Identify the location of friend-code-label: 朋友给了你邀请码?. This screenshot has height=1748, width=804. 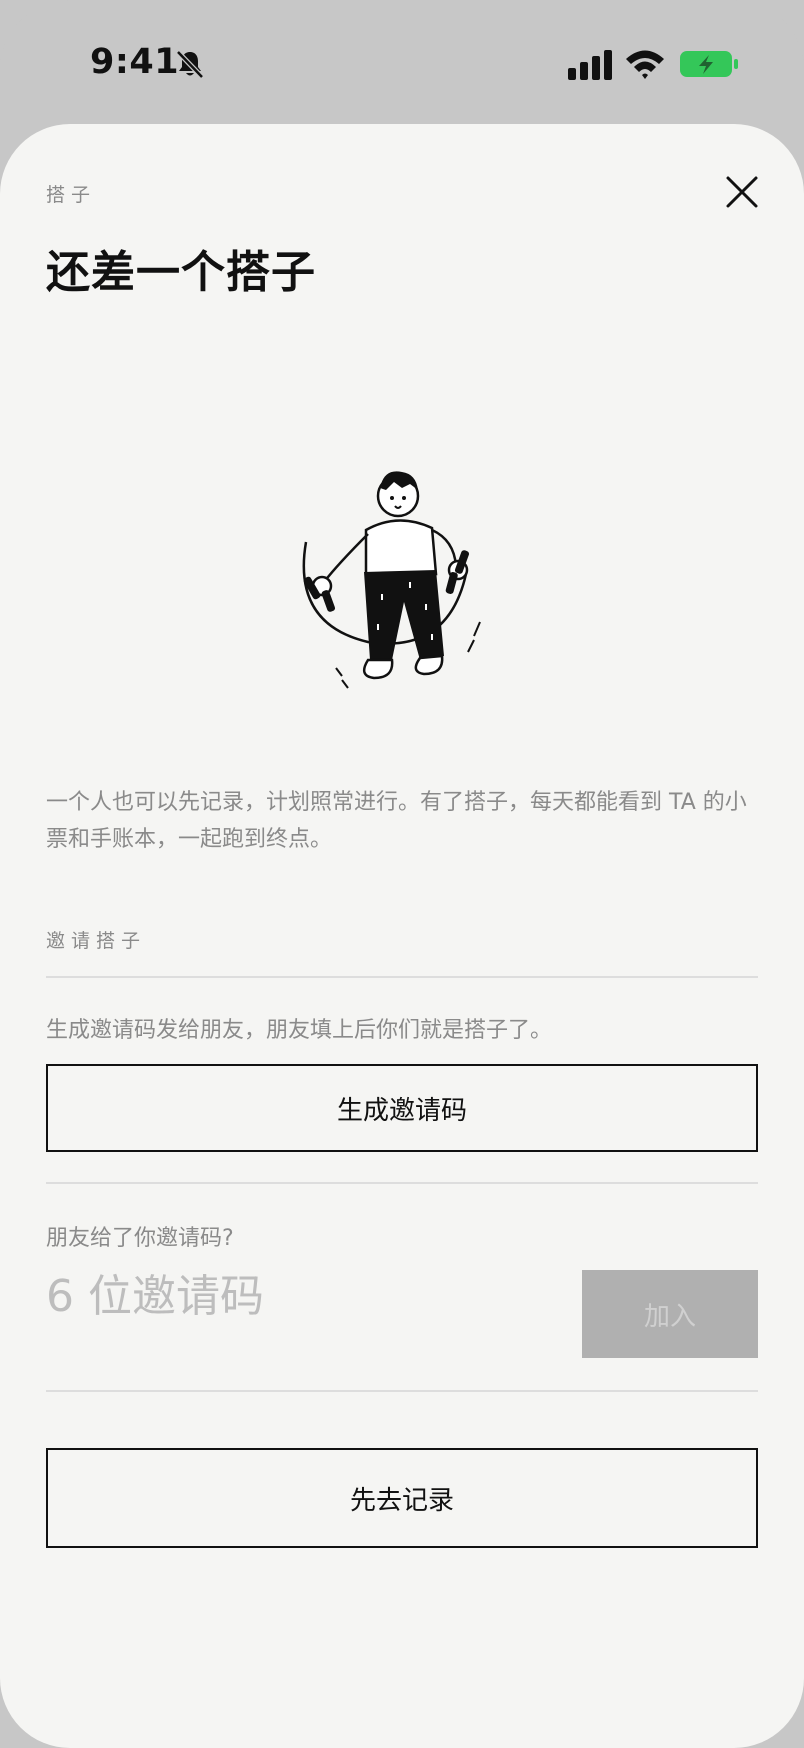
(140, 1238).